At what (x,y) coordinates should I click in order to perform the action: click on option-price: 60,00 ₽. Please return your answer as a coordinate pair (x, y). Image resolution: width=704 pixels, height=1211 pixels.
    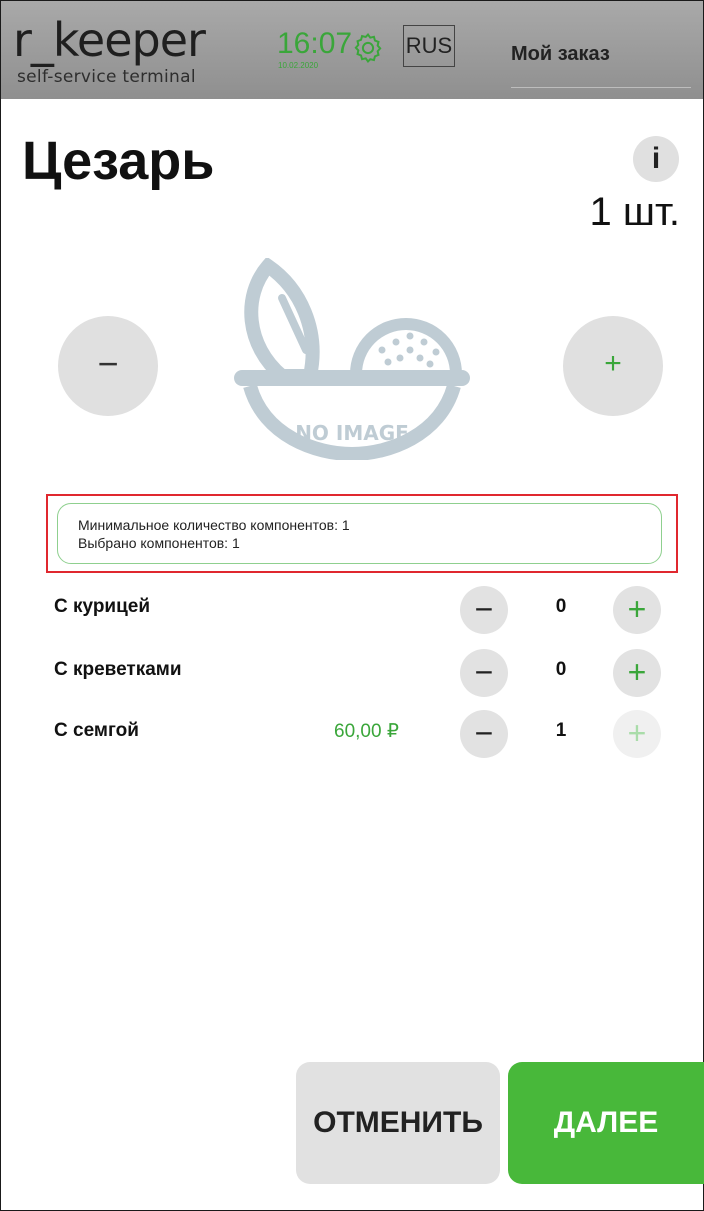
    Looking at the image, I should click on (366, 731).